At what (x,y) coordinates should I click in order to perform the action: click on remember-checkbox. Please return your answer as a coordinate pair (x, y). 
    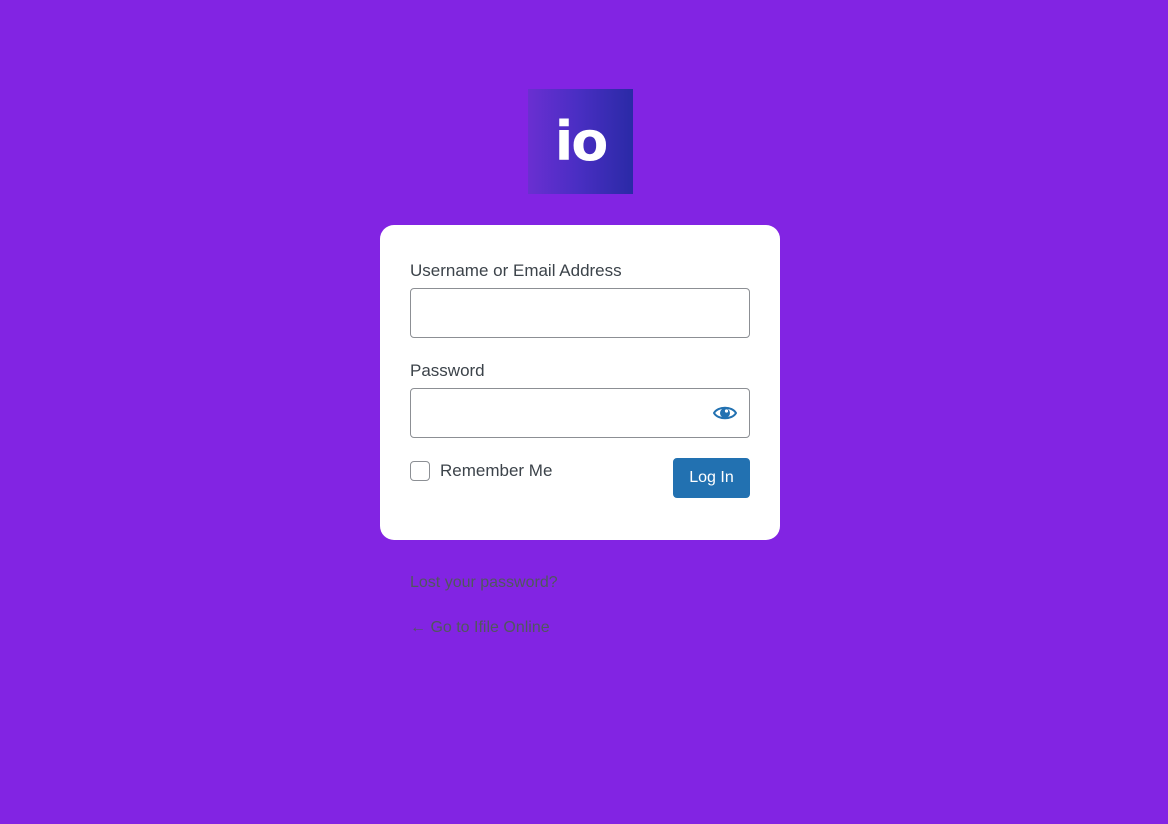
    Looking at the image, I should click on (420, 471).